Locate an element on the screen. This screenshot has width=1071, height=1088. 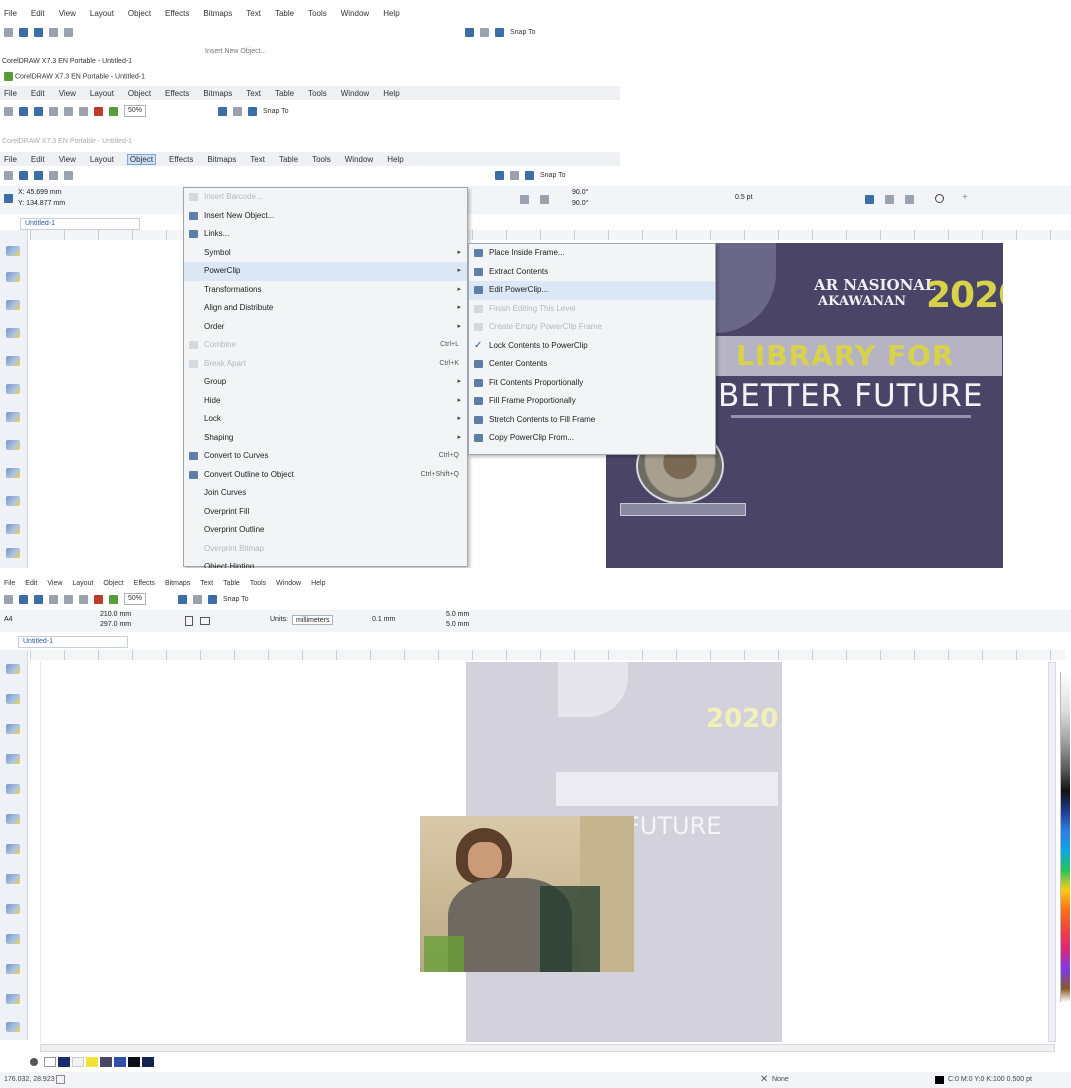
snap-to-dropdown: Snap To is located at coordinates (523, 32).